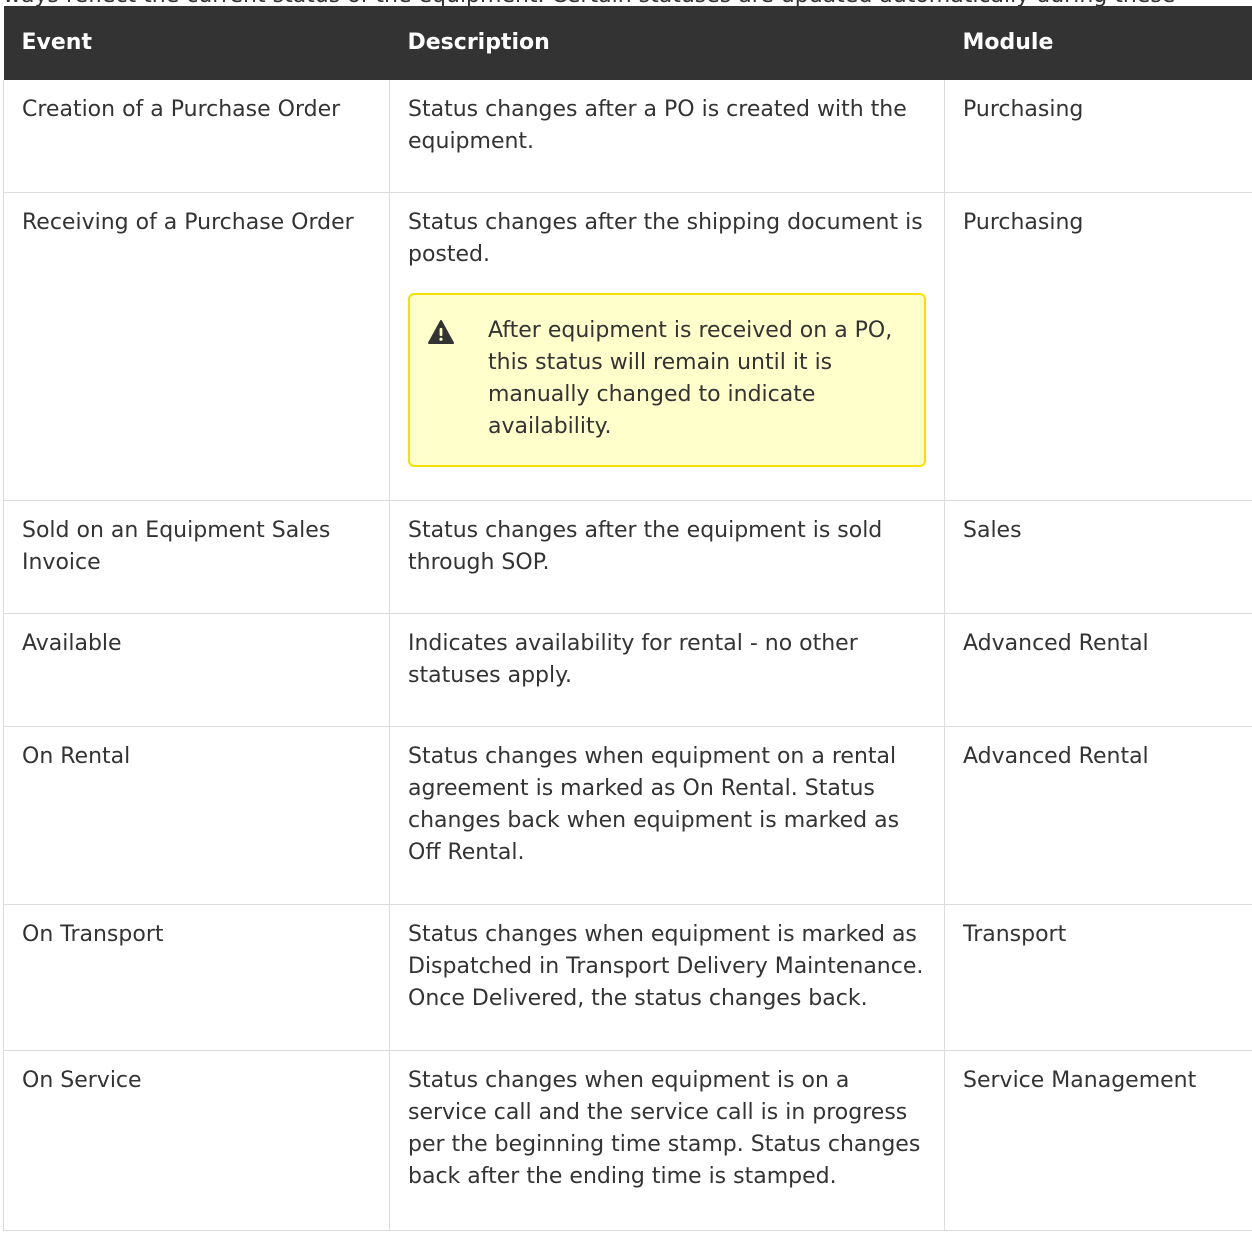 This screenshot has height=1234, width=1252. I want to click on table-header-row: Event Description Module, so click(627, 43).